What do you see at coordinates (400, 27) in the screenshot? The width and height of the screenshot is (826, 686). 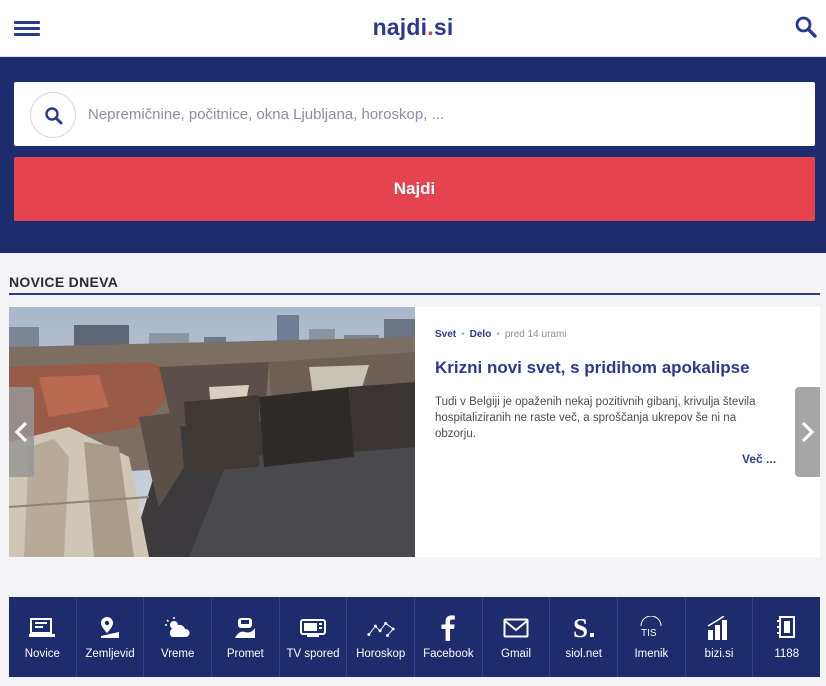 I see `logo-text: najdi` at bounding box center [400, 27].